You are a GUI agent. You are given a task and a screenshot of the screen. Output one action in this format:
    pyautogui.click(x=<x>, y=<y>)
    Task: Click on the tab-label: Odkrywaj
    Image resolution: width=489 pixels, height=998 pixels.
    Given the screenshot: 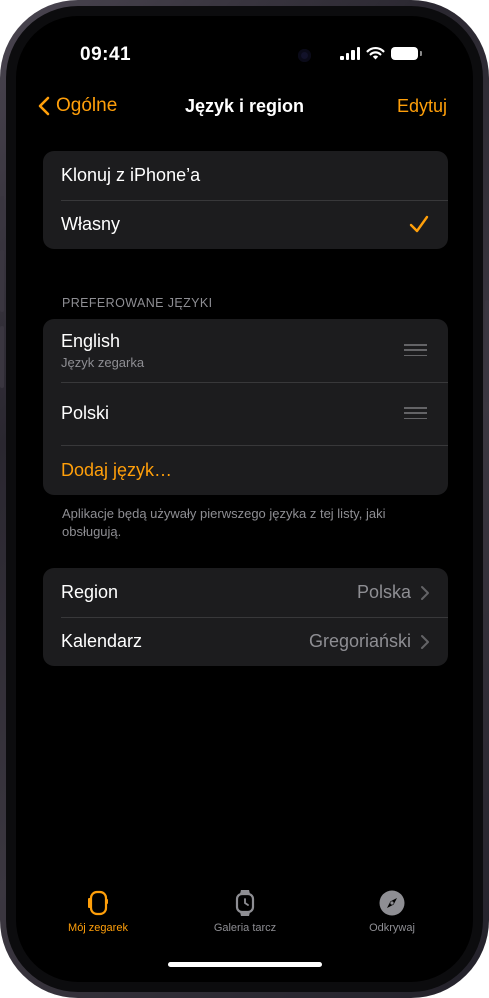 What is the action you would take?
    pyautogui.click(x=392, y=928)
    